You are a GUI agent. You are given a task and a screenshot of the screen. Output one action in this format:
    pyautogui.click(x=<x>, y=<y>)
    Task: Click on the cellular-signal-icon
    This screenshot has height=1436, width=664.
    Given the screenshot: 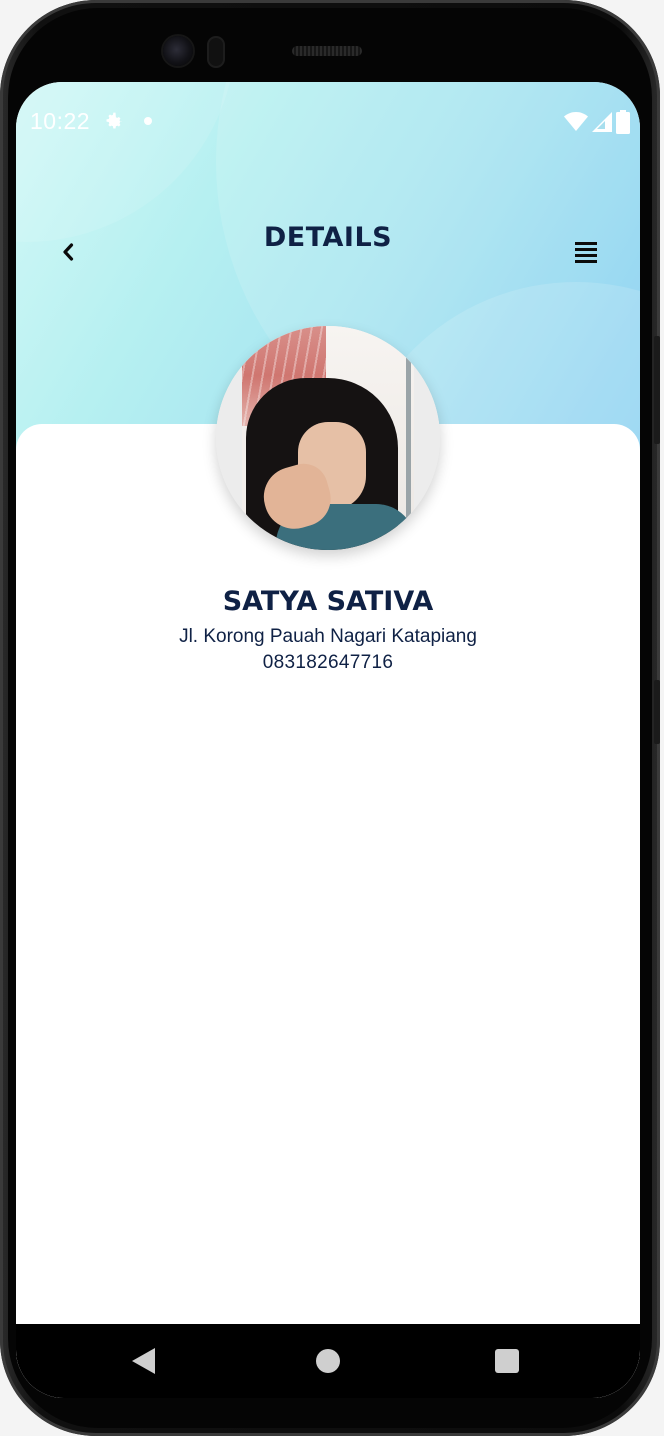 What is the action you would take?
    pyautogui.click(x=602, y=122)
    